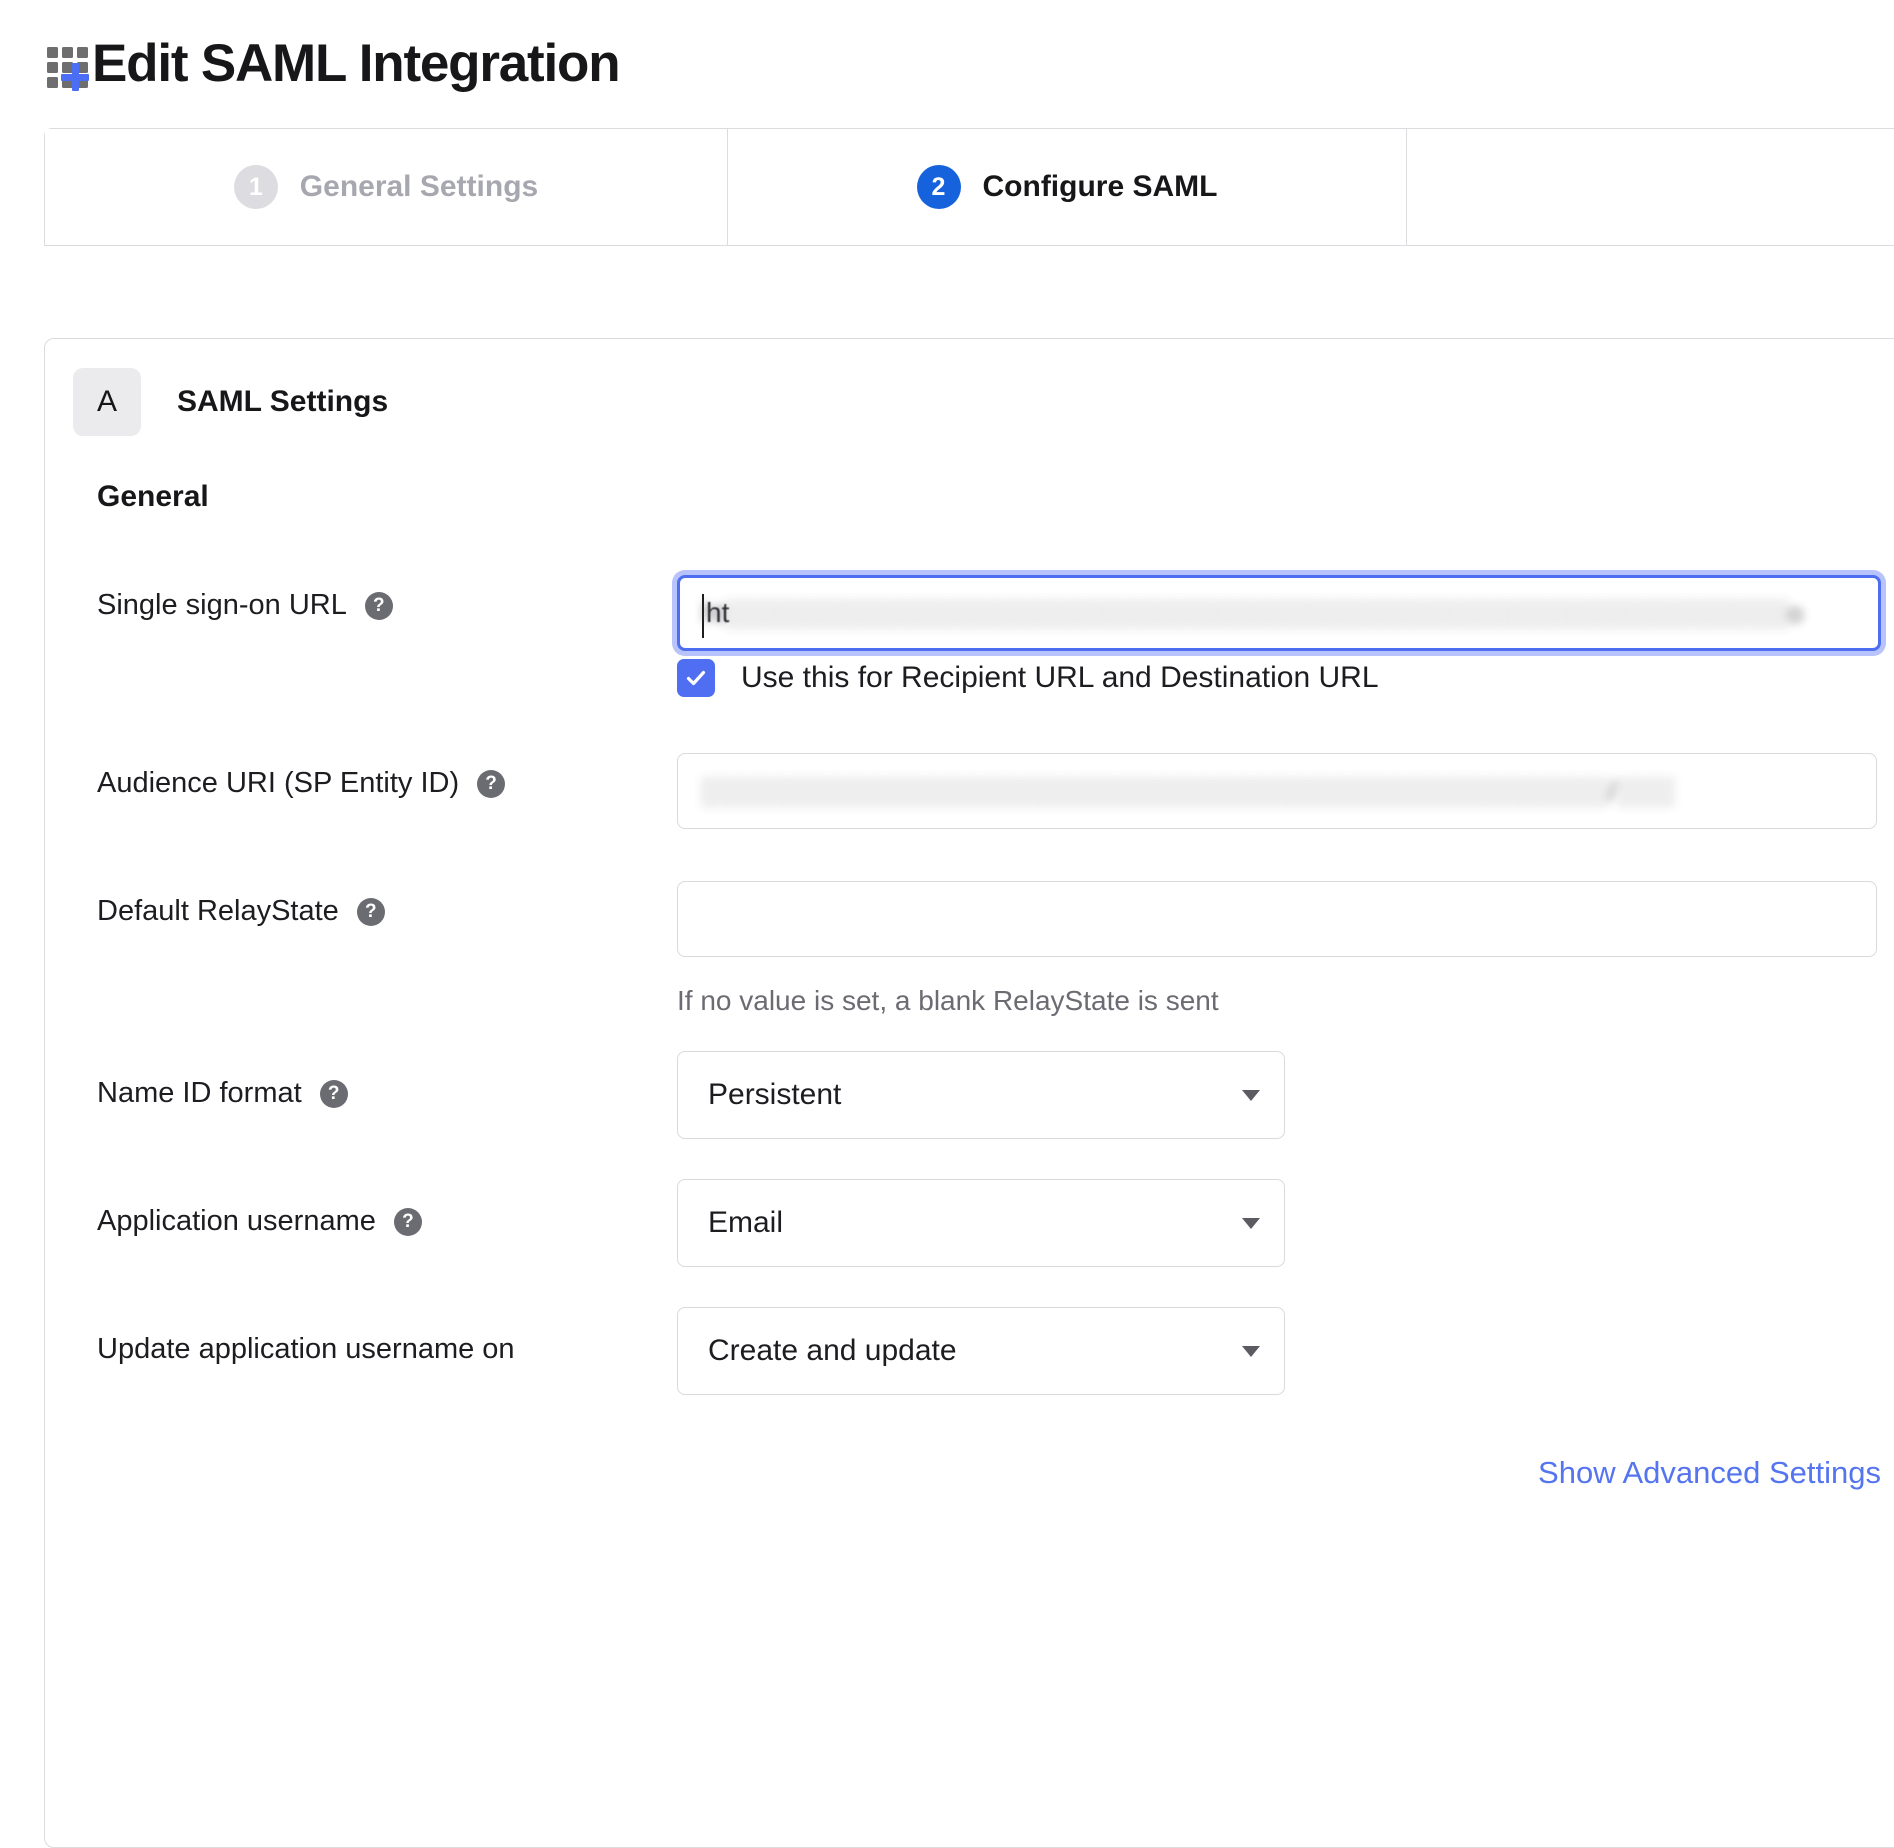 This screenshot has height=1848, width=1894. Describe the element at coordinates (236, 1221) in the screenshot. I see `label-text-application-username: Application username` at that location.